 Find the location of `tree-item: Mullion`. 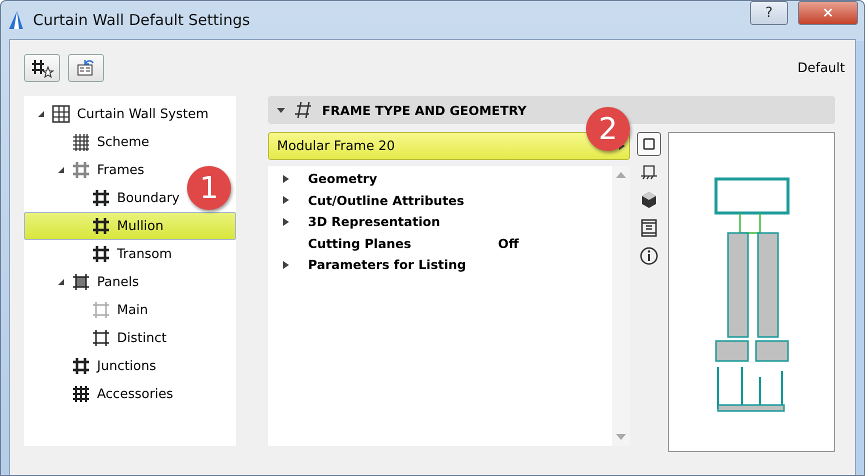

tree-item: Mullion is located at coordinates (130, 226).